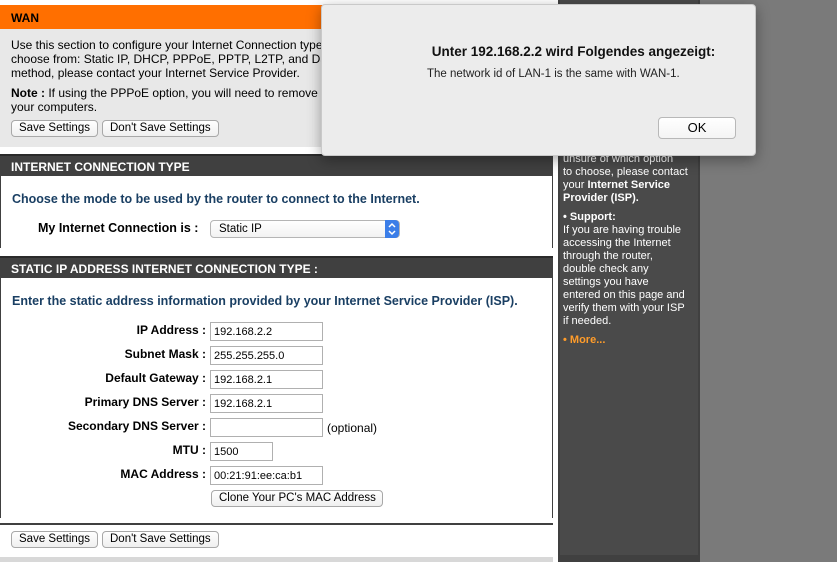 The width and height of the screenshot is (837, 562). What do you see at coordinates (276, 524) in the screenshot?
I see `section-divider` at bounding box center [276, 524].